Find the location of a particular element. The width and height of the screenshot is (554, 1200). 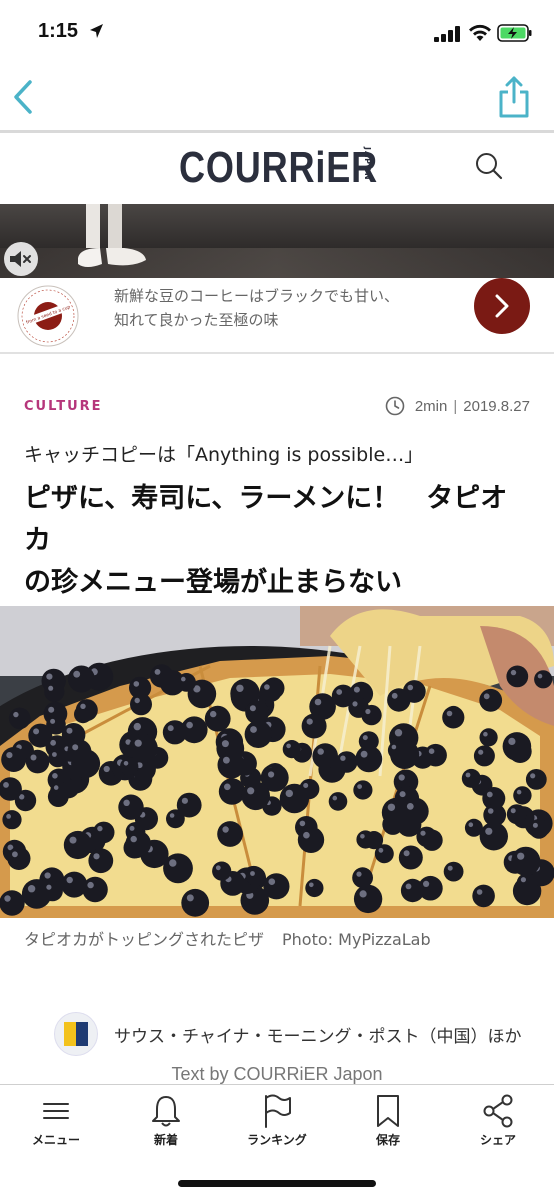

clock-icon is located at coordinates (395, 406).